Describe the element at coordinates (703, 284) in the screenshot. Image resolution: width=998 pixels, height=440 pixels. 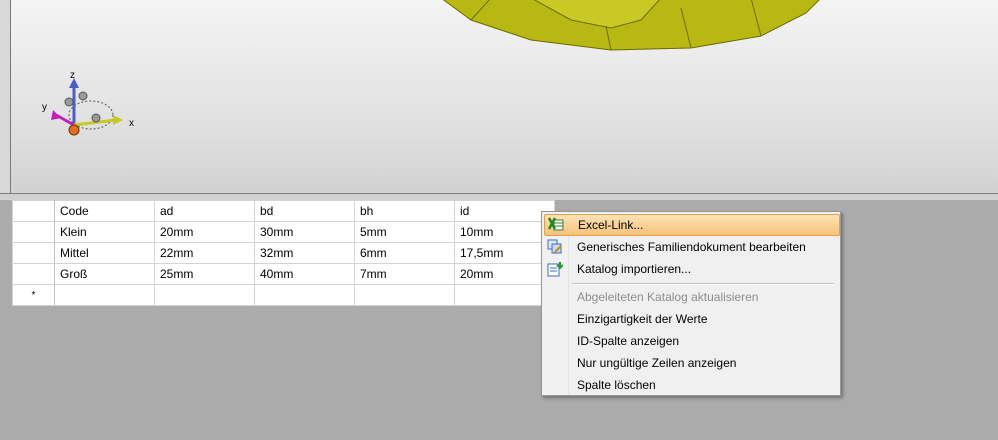
I see `menu-separator` at that location.